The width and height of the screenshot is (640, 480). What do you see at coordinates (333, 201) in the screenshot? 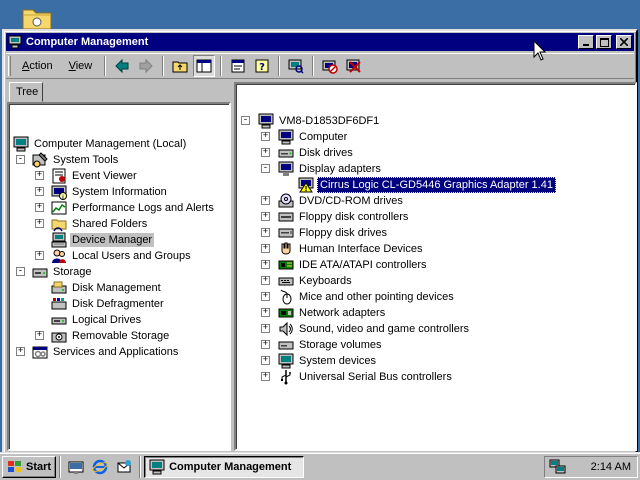
I see `device-item-row: + DVD/CD-ROM drives` at bounding box center [333, 201].